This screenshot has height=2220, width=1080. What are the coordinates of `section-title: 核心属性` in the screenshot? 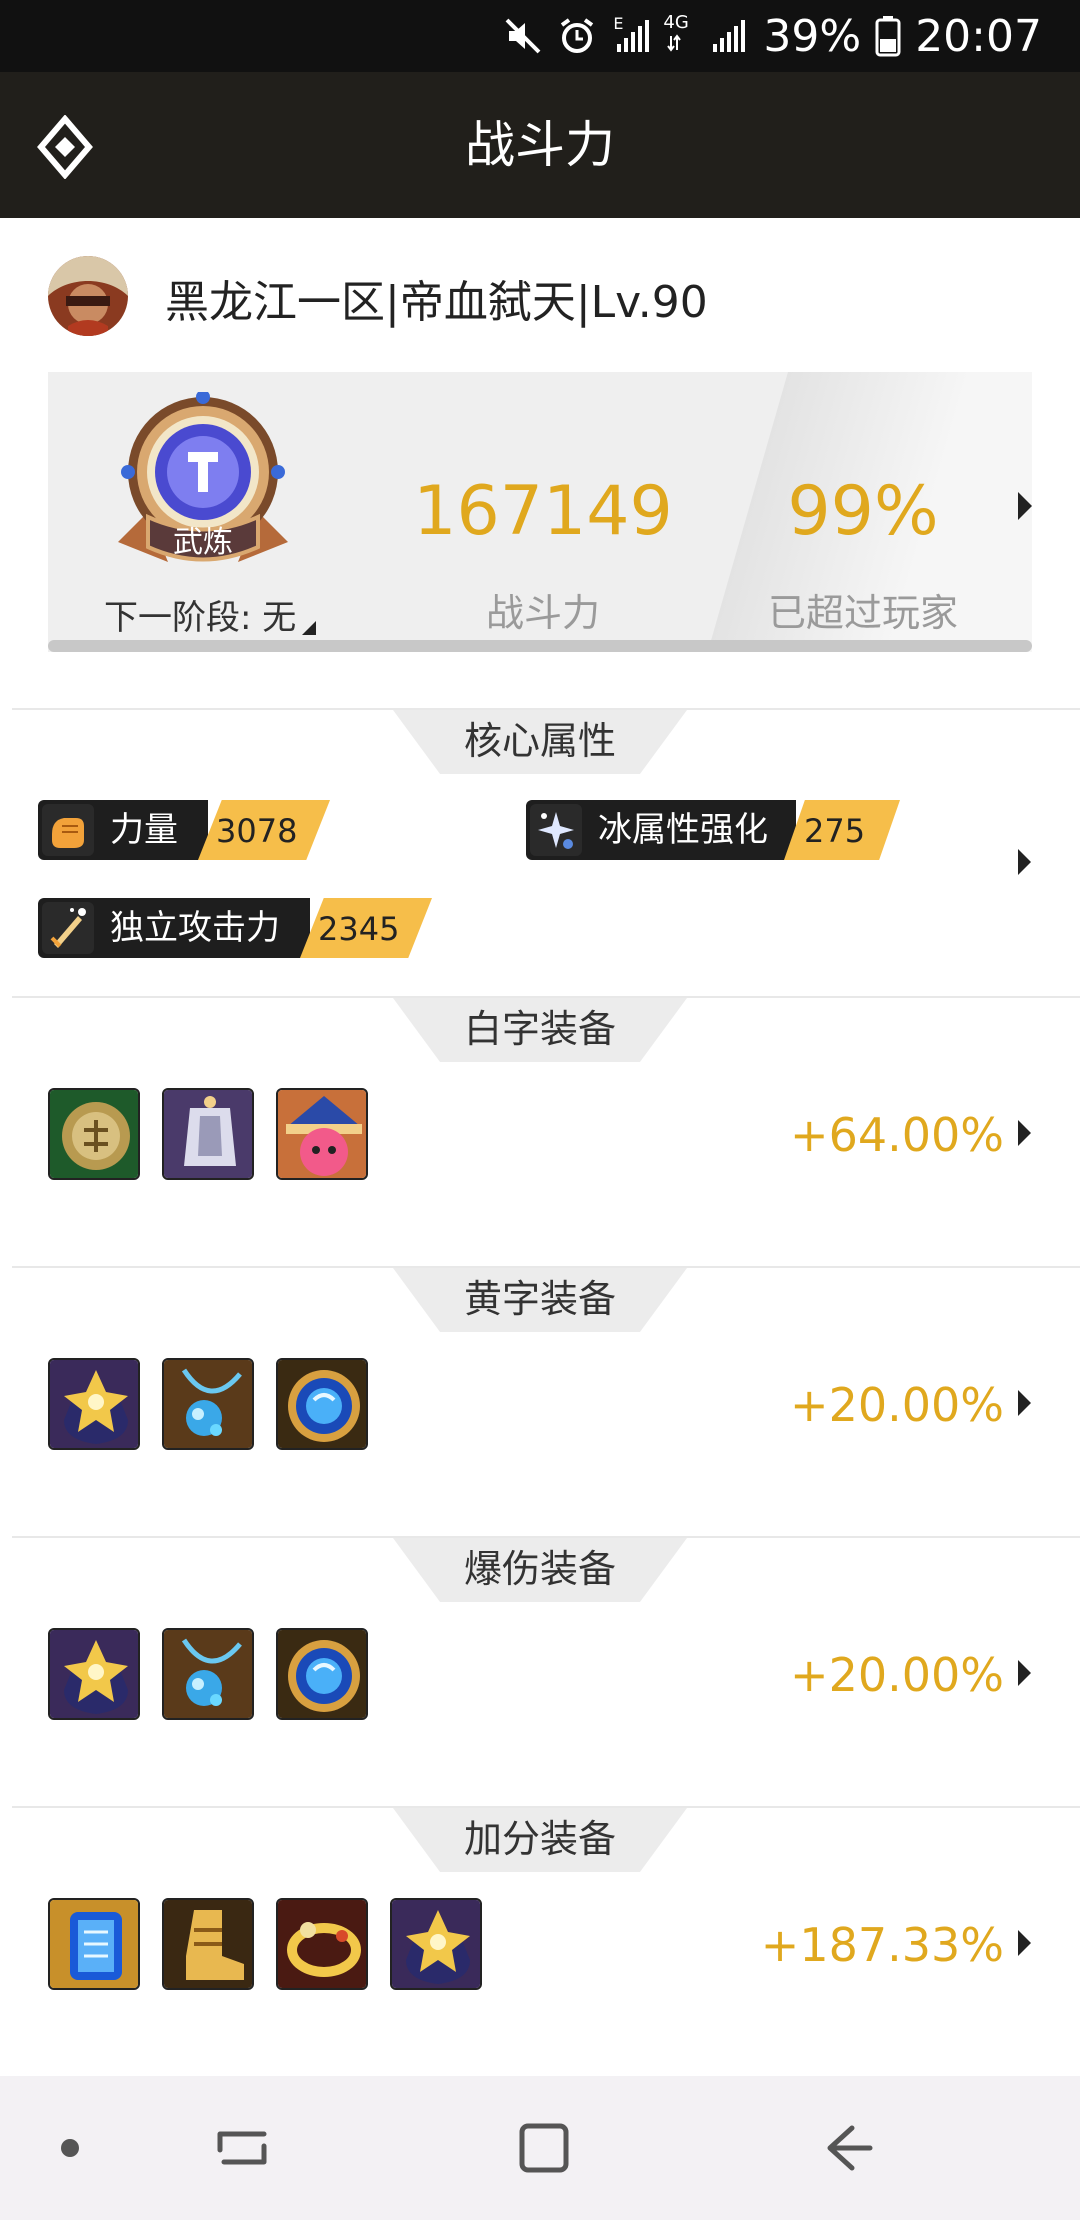 It's located at (539, 741).